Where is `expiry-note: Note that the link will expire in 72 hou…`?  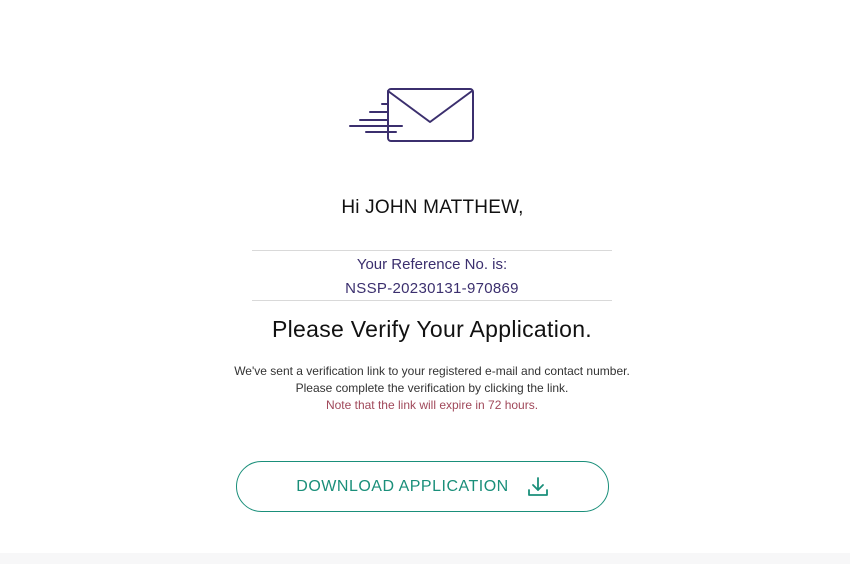 expiry-note: Note that the link will expire in 72 hou… is located at coordinates (432, 405).